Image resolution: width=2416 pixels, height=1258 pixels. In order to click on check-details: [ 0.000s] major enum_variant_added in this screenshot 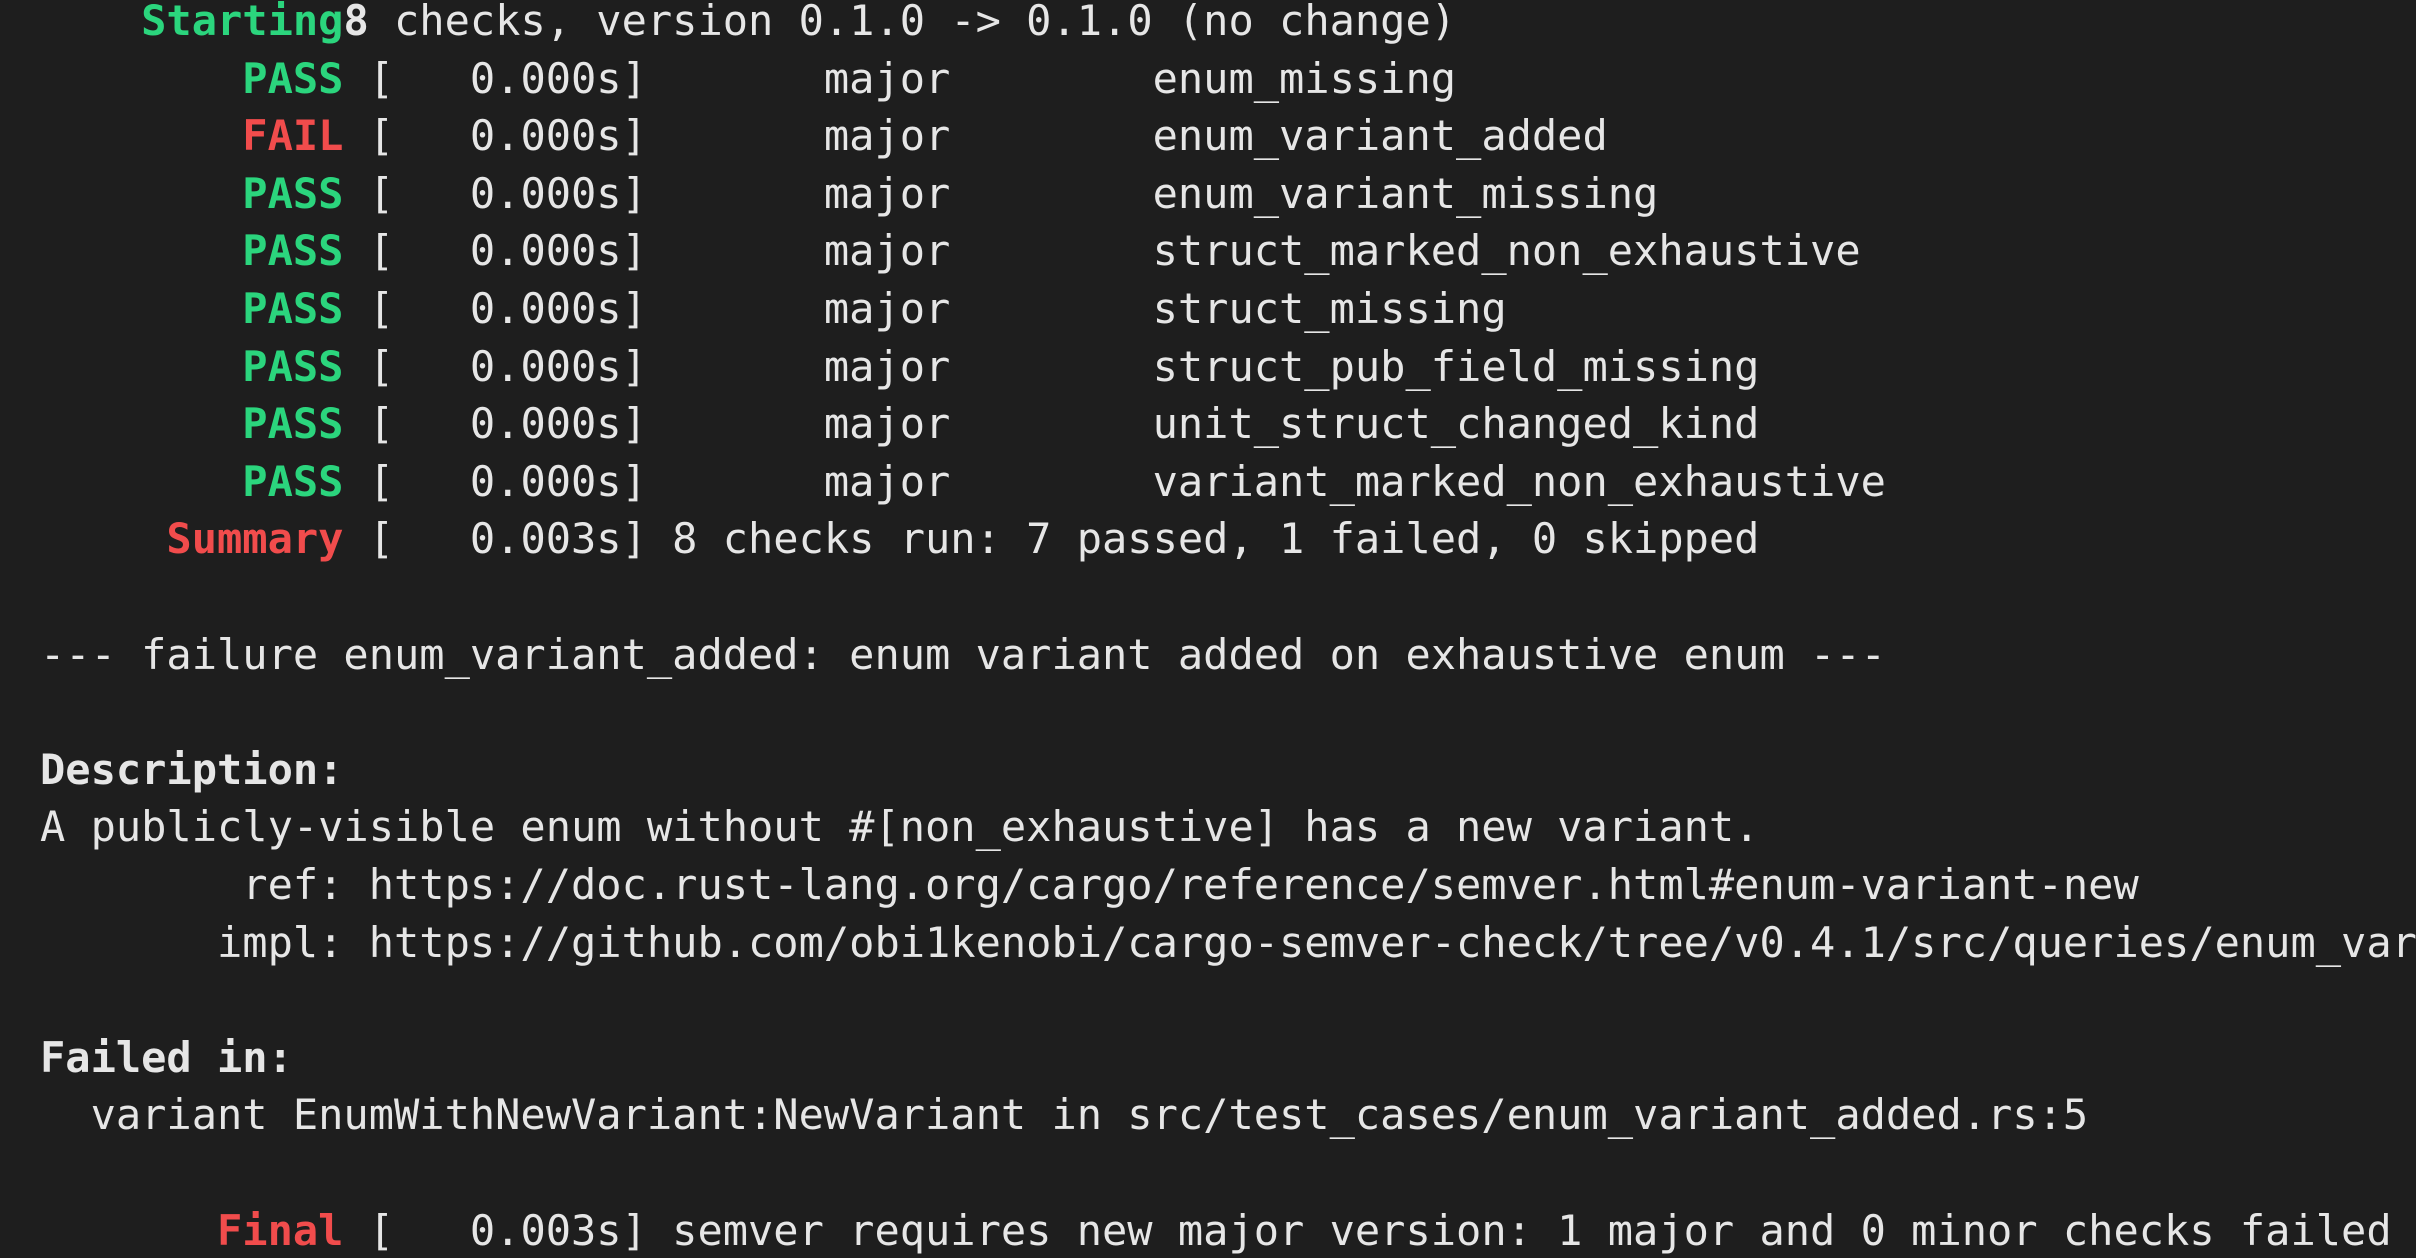, I will do `click(975, 136)`.